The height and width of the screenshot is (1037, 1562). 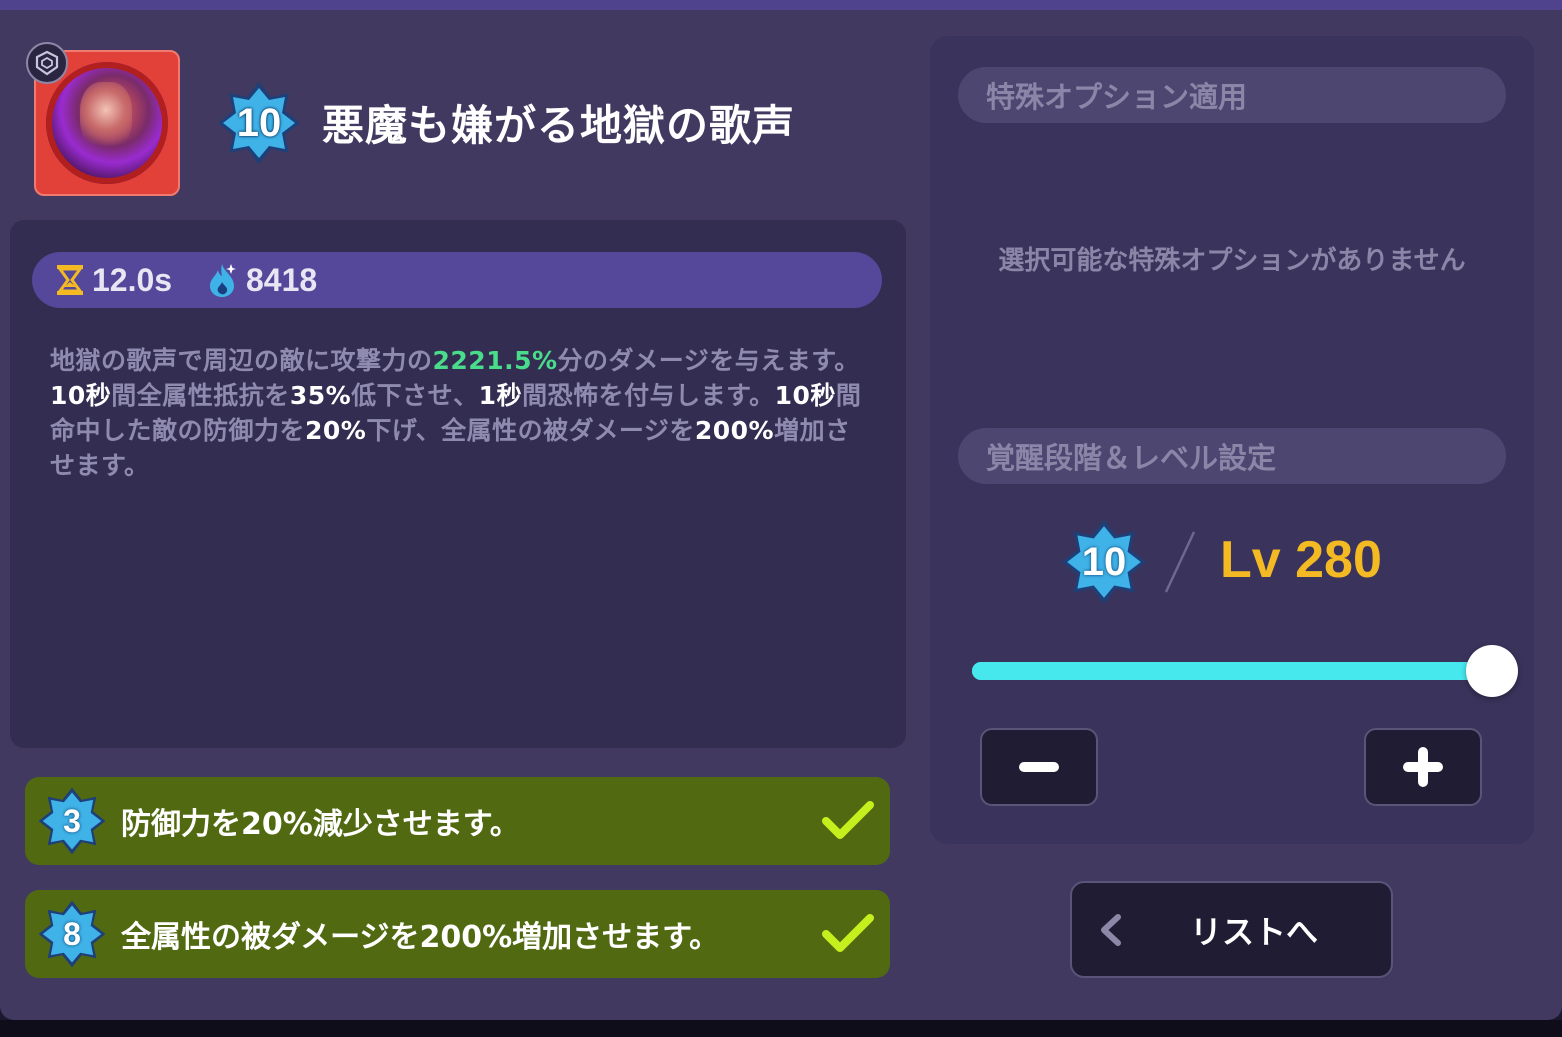 I want to click on stats-bar: 12.0s 8418, so click(x=457, y=280).